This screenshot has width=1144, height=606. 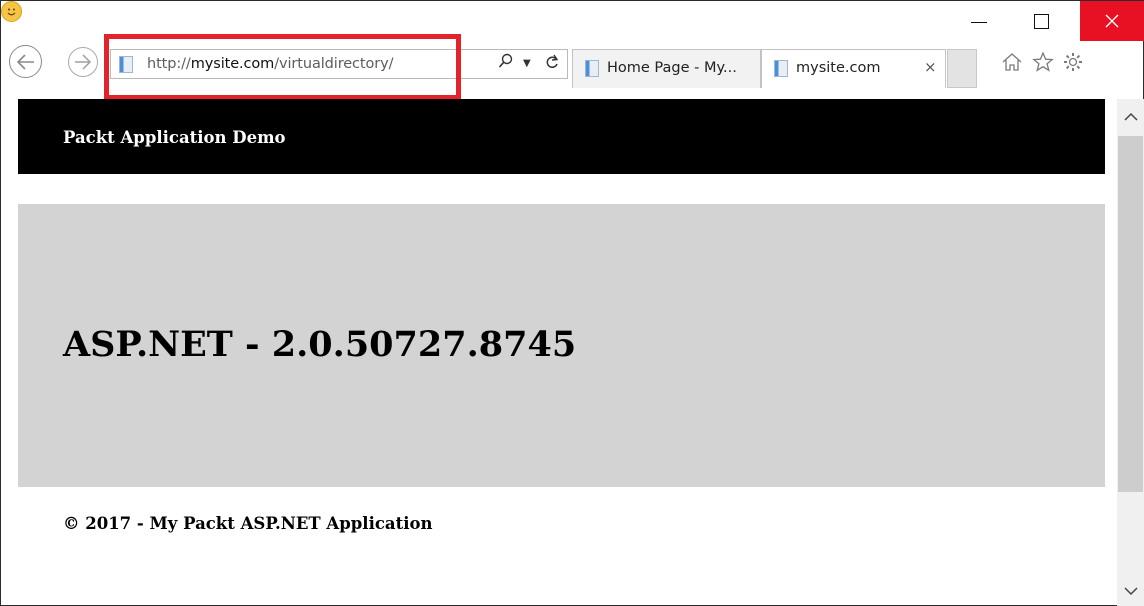 What do you see at coordinates (1043, 64) in the screenshot?
I see `favorites-star-icon` at bounding box center [1043, 64].